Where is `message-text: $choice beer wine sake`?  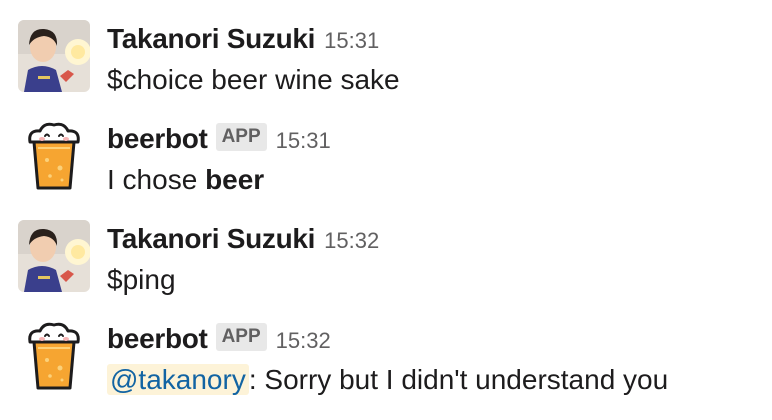 message-text: $choice beer wine sake is located at coordinates (253, 80).